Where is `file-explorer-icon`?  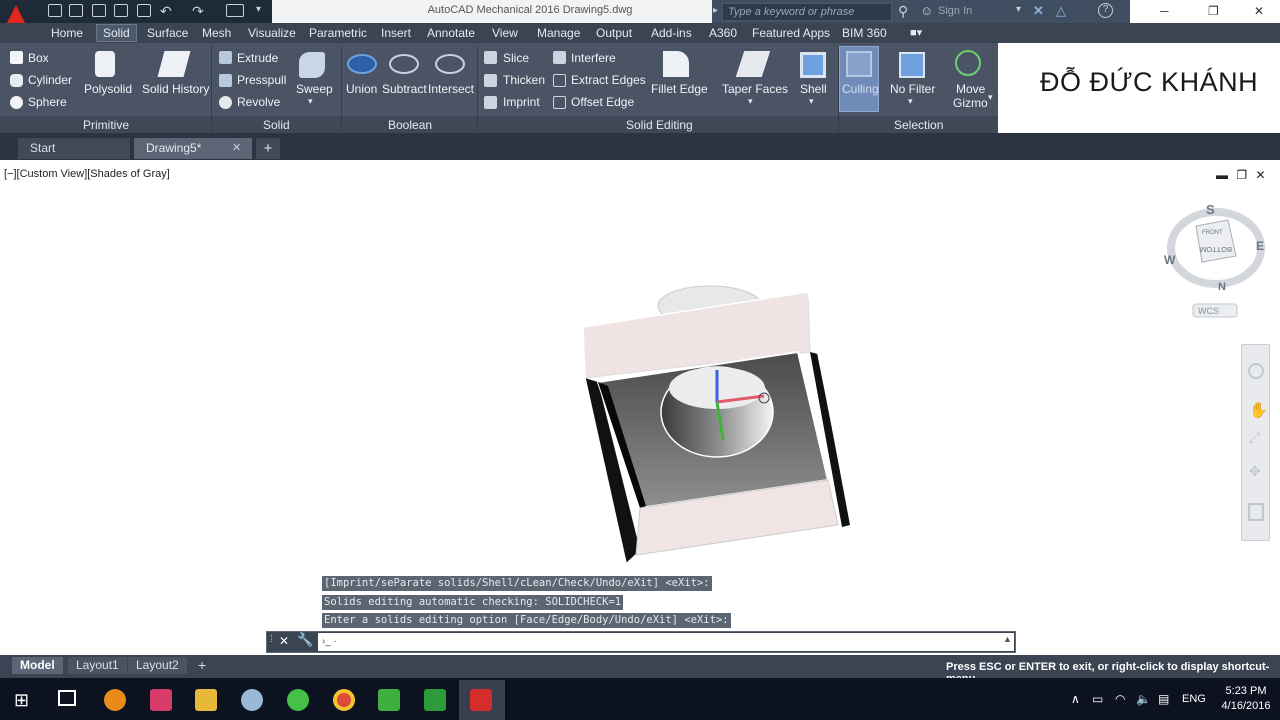 file-explorer-icon is located at coordinates (206, 700).